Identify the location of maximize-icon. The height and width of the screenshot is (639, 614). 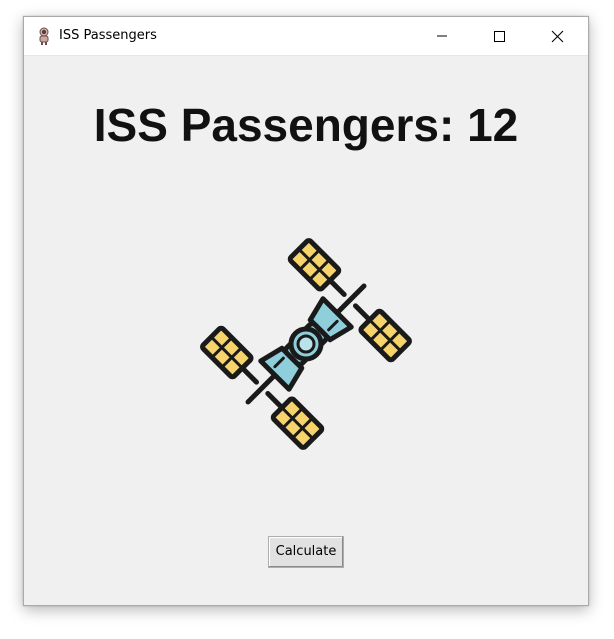
(499, 36).